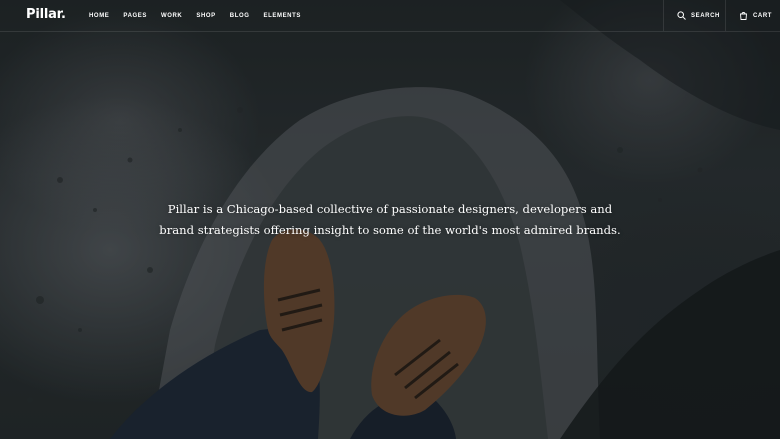 This screenshot has width=780, height=439. What do you see at coordinates (46, 14) in the screenshot?
I see `site-logo: Pillar.` at bounding box center [46, 14].